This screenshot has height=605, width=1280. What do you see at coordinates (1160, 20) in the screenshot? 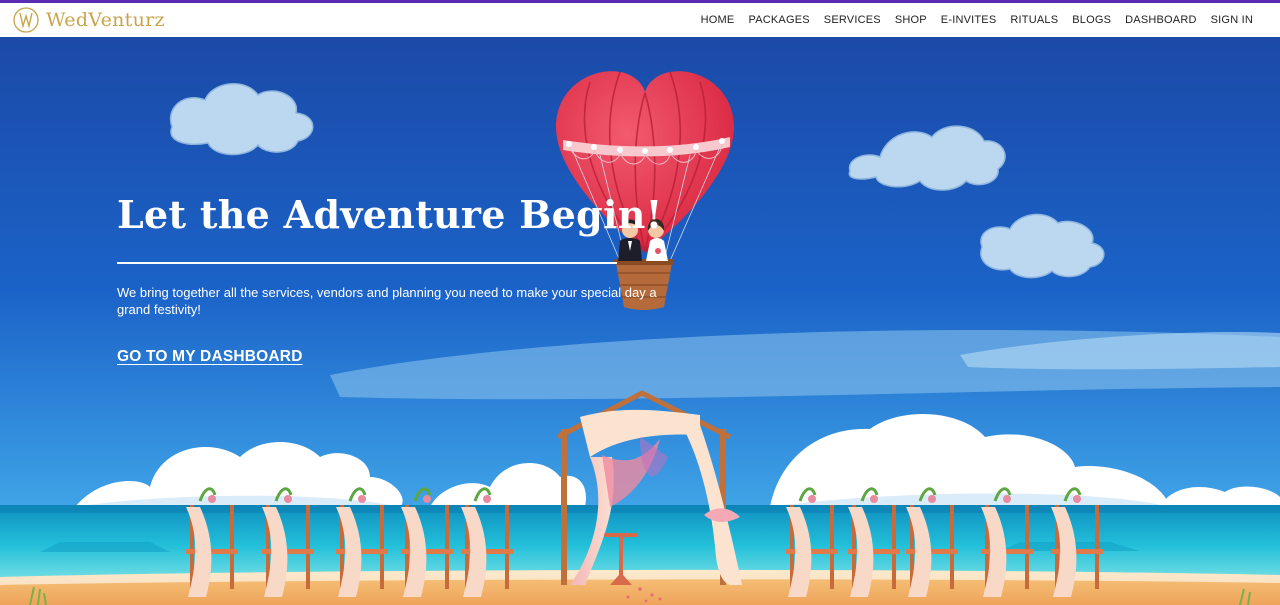
I see `nav-dashboard: DASHBOARD` at bounding box center [1160, 20].